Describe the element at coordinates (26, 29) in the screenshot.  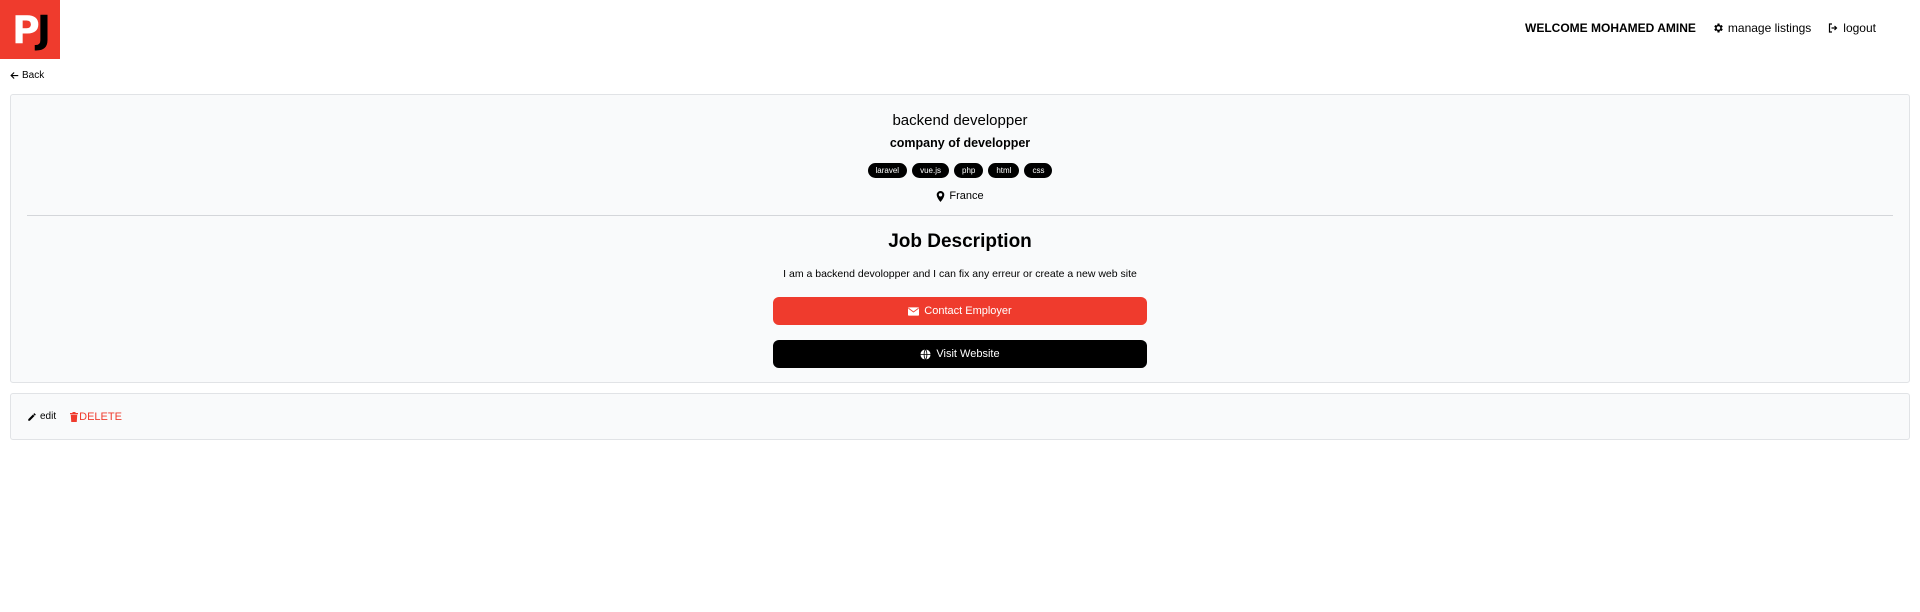
I see `logo-letter-p: P` at that location.